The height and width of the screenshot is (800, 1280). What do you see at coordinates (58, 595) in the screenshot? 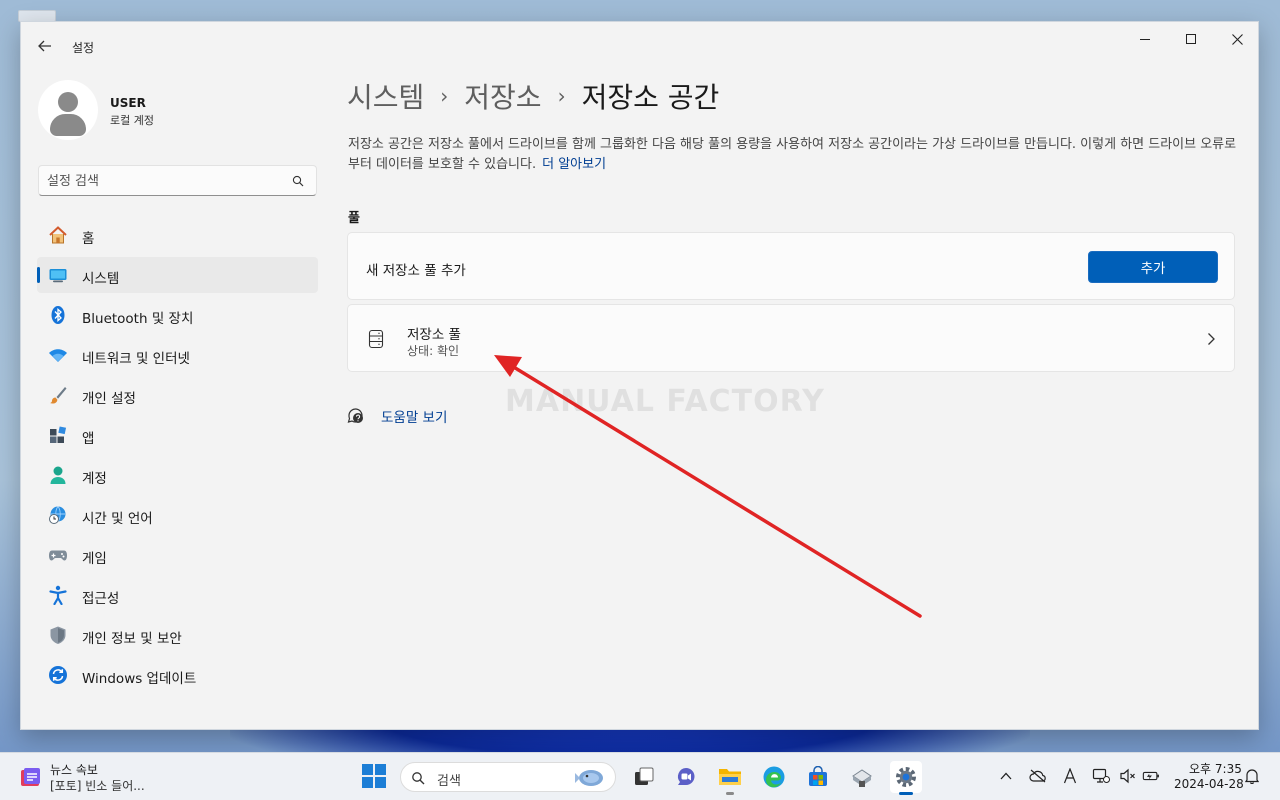
I see `accessibility-icon` at bounding box center [58, 595].